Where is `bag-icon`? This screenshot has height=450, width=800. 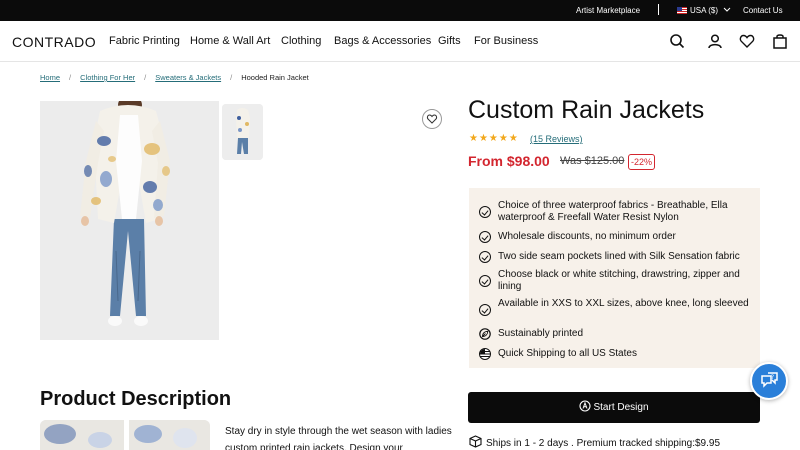 bag-icon is located at coordinates (780, 41).